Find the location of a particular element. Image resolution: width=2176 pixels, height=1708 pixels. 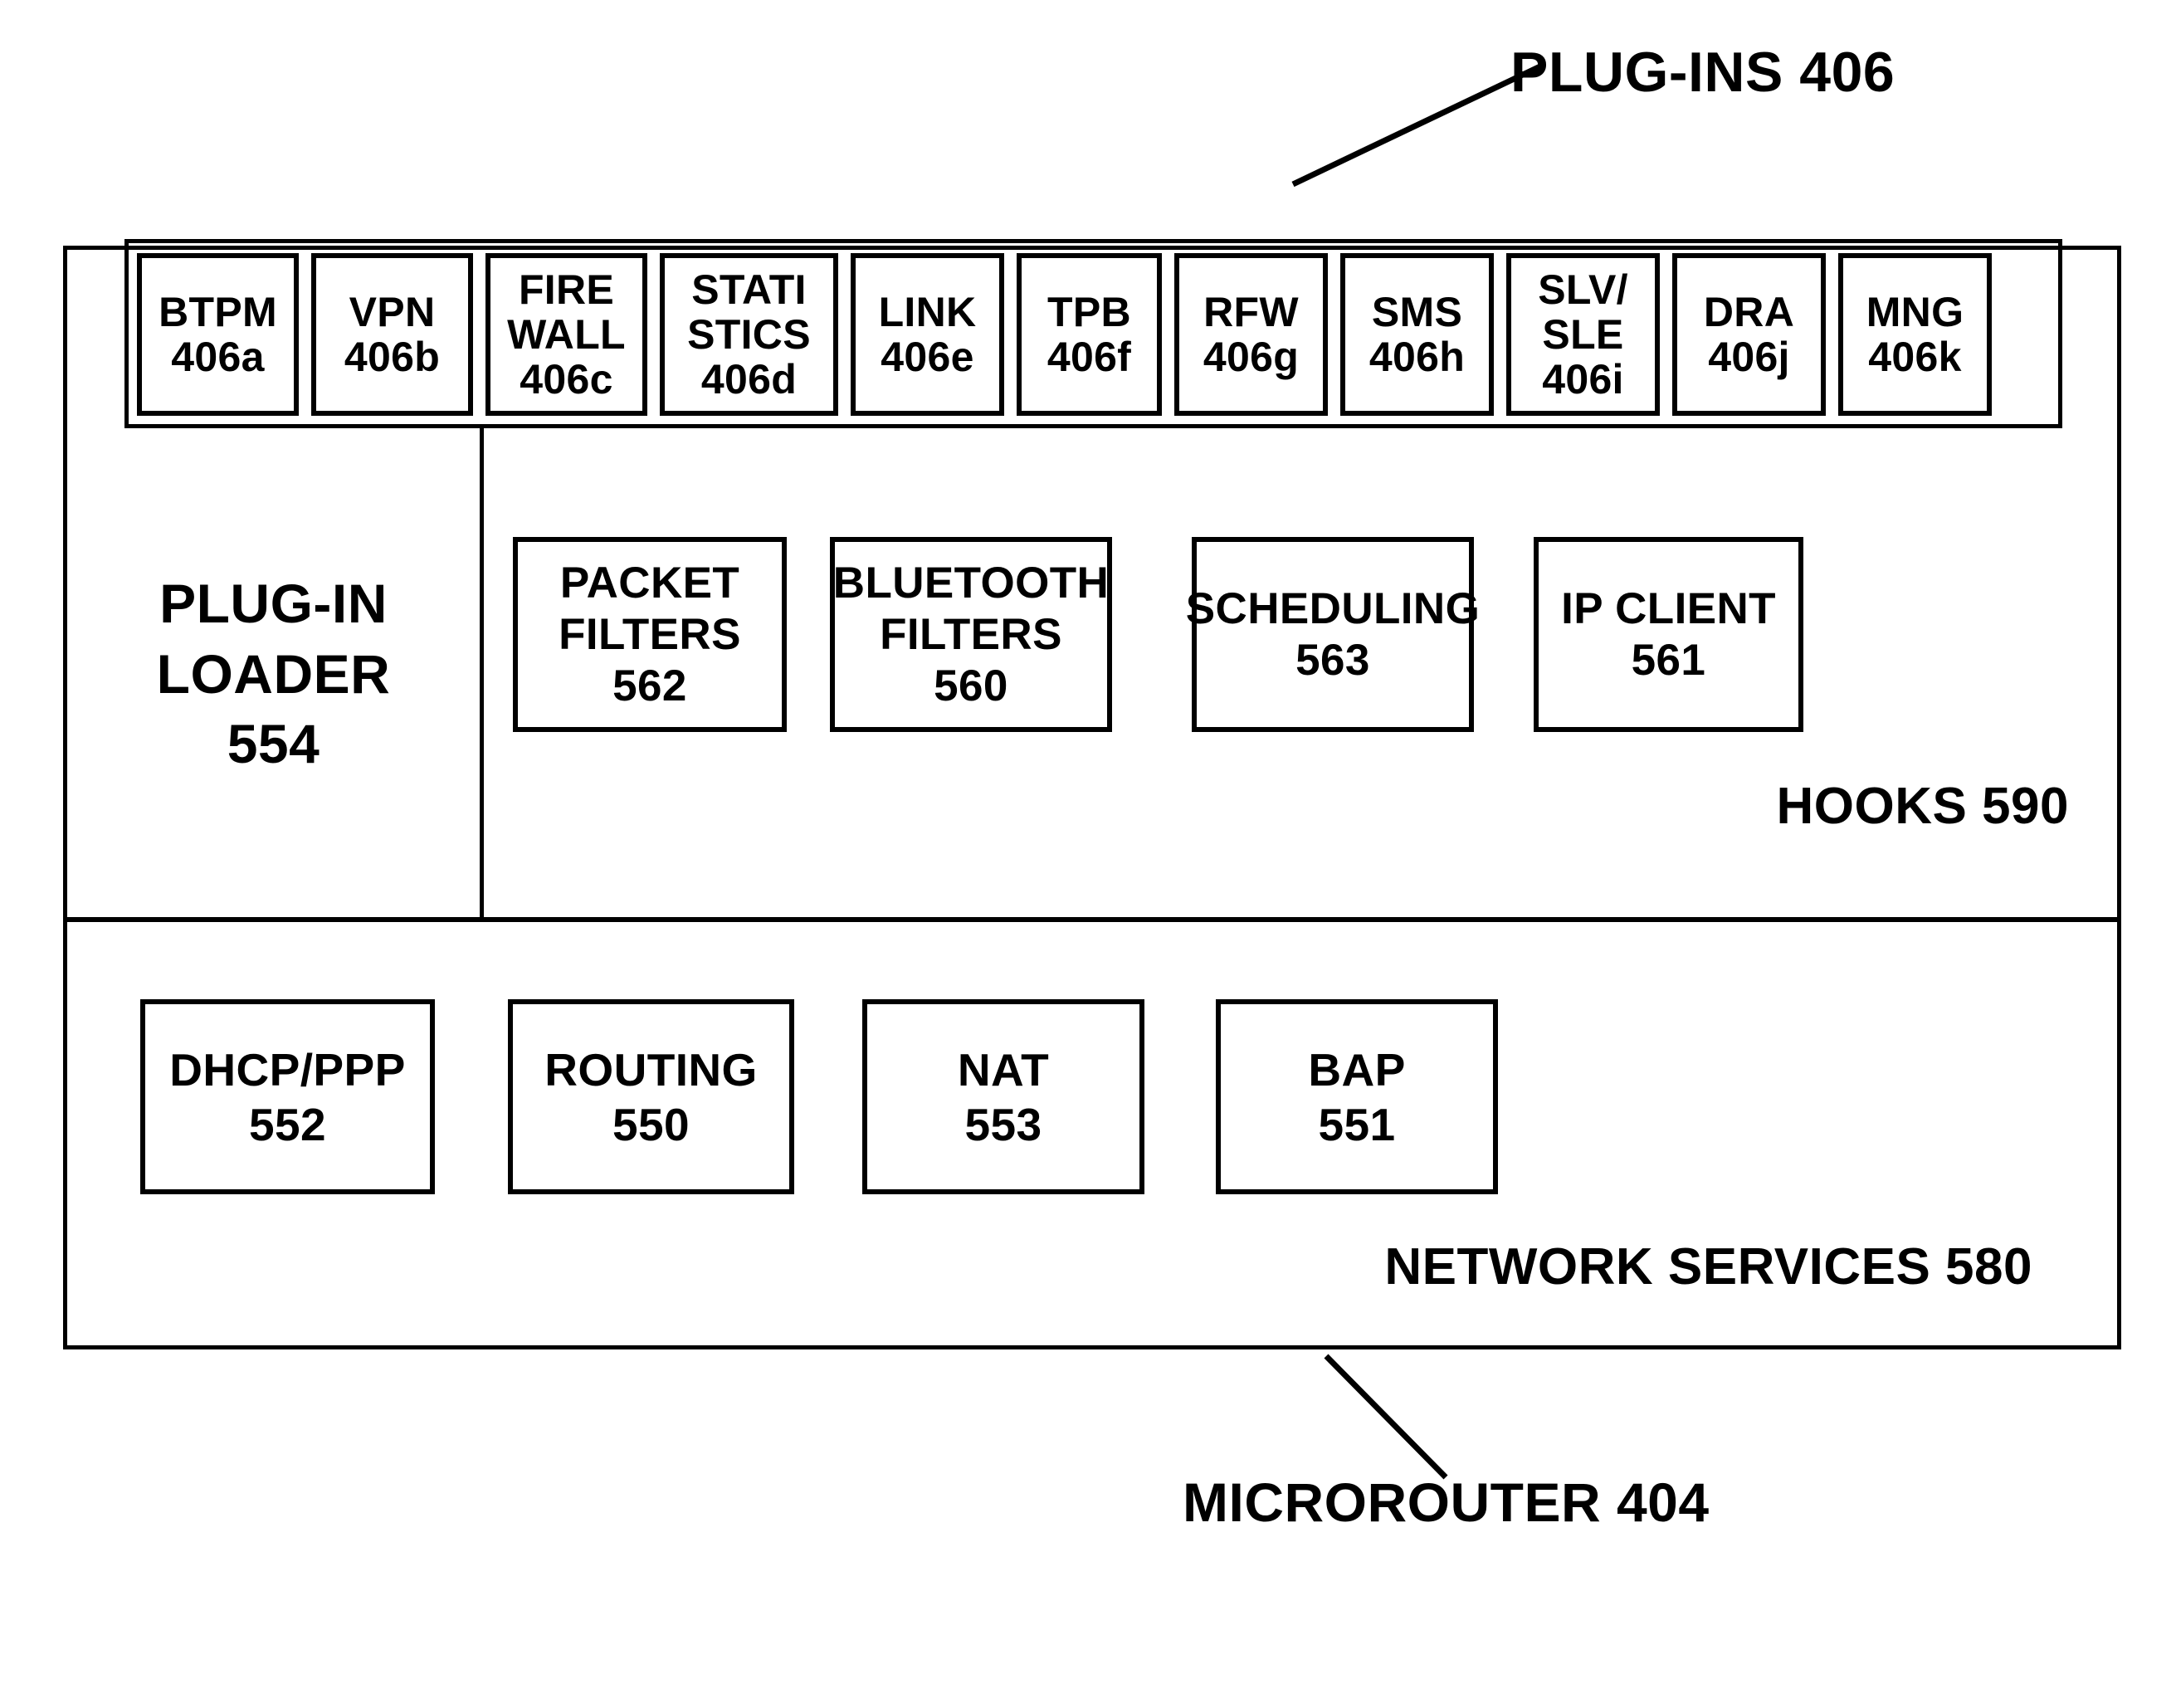

box-reference-number: 406k is located at coordinates (1915, 357).